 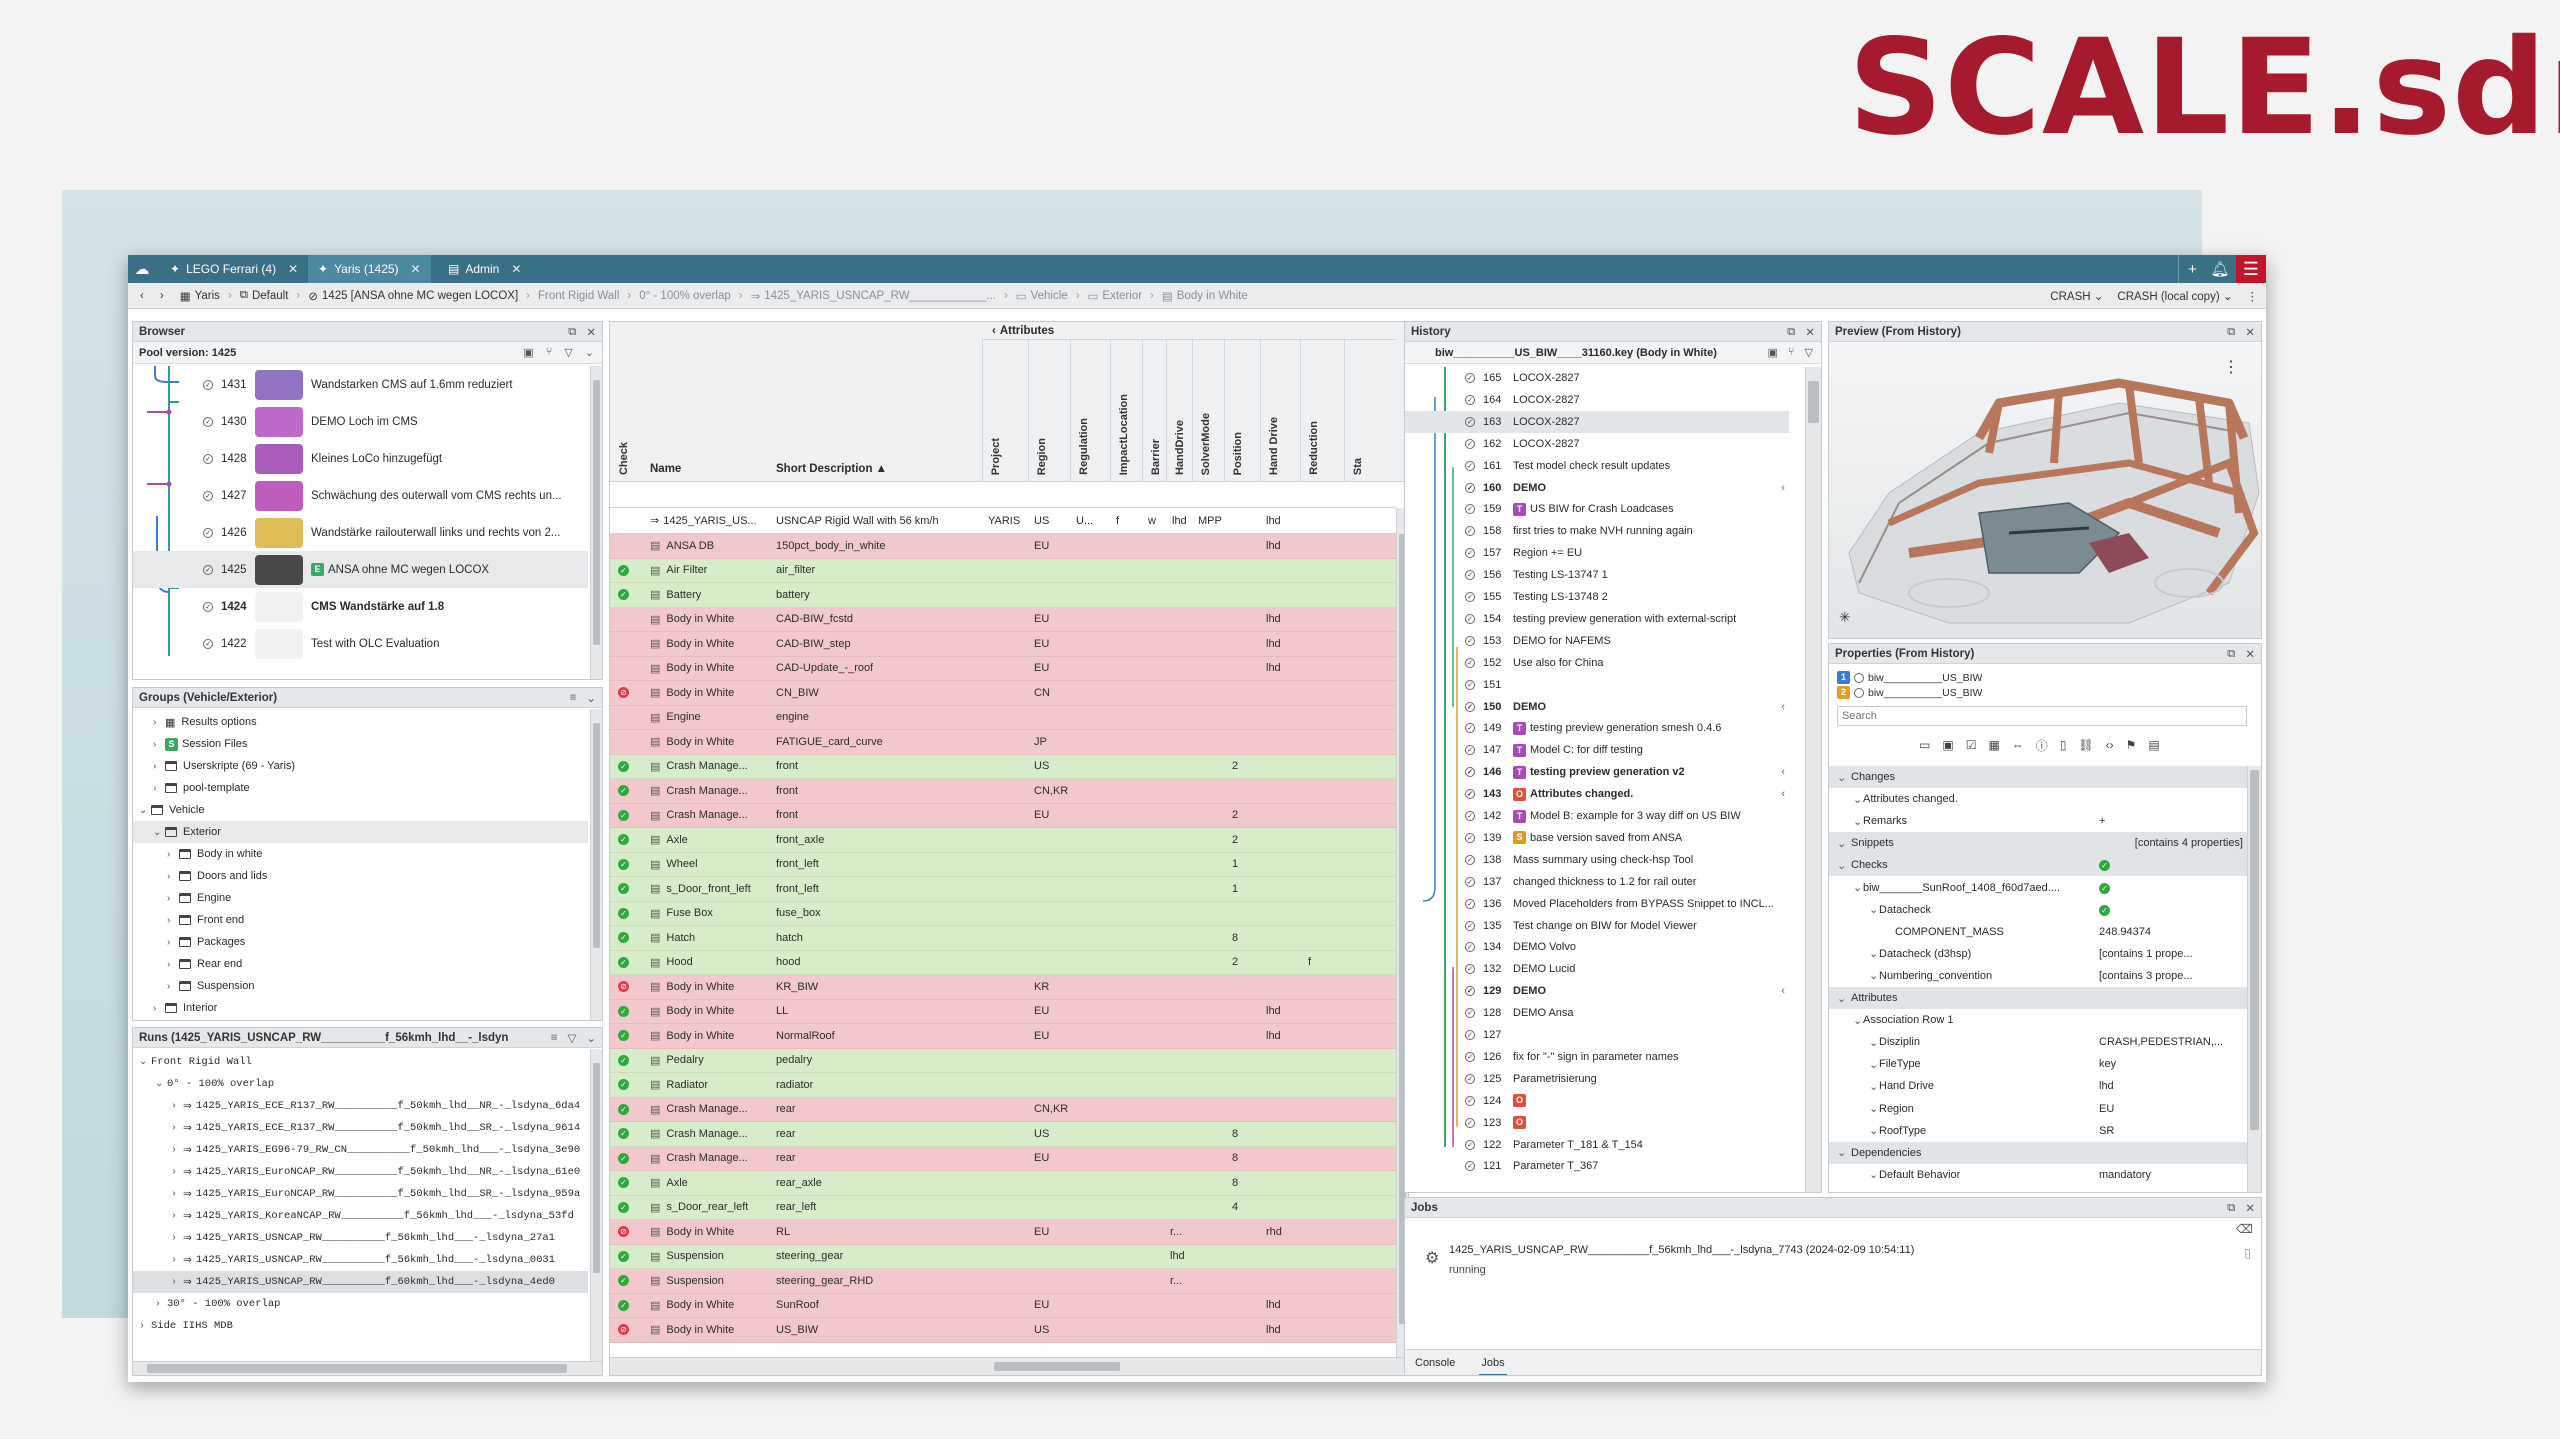 I want to click on table-row: ✓ ▤ Hatch hatch 8, so click(x=1003, y=938).